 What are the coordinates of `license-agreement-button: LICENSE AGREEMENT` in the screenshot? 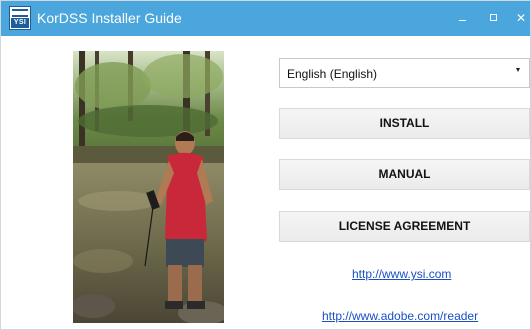 It's located at (404, 226).